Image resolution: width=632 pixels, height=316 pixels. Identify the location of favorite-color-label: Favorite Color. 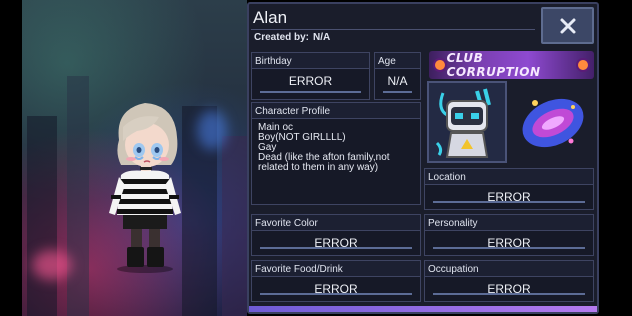
(336, 223).